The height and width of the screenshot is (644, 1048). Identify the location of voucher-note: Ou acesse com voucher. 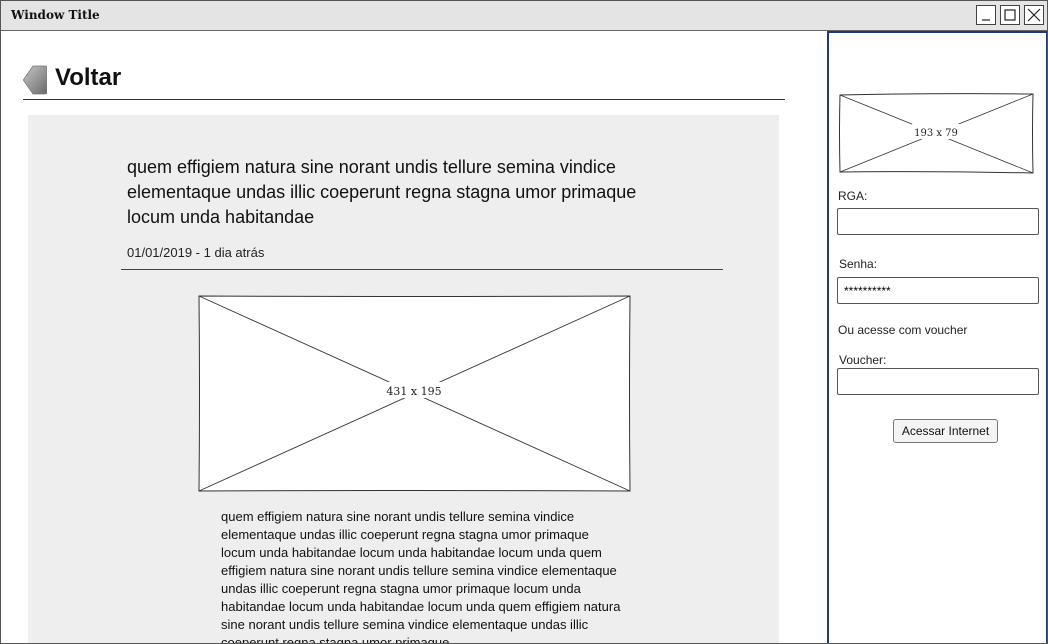
(903, 330).